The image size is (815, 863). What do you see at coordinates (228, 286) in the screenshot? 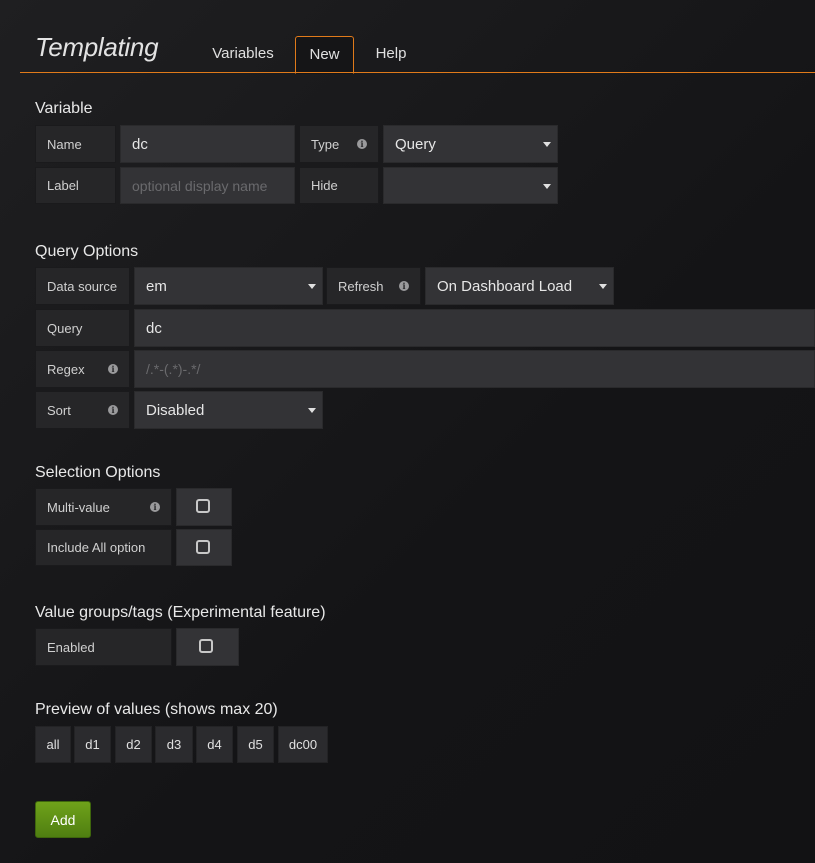
I see `datasource-select: em` at bounding box center [228, 286].